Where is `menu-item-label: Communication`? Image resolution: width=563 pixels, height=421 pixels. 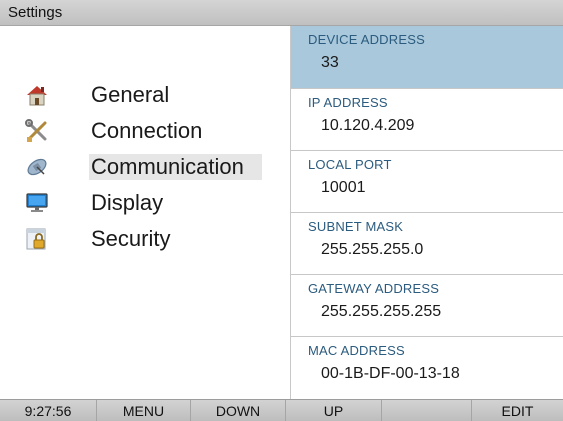 menu-item-label: Communication is located at coordinates (175, 167).